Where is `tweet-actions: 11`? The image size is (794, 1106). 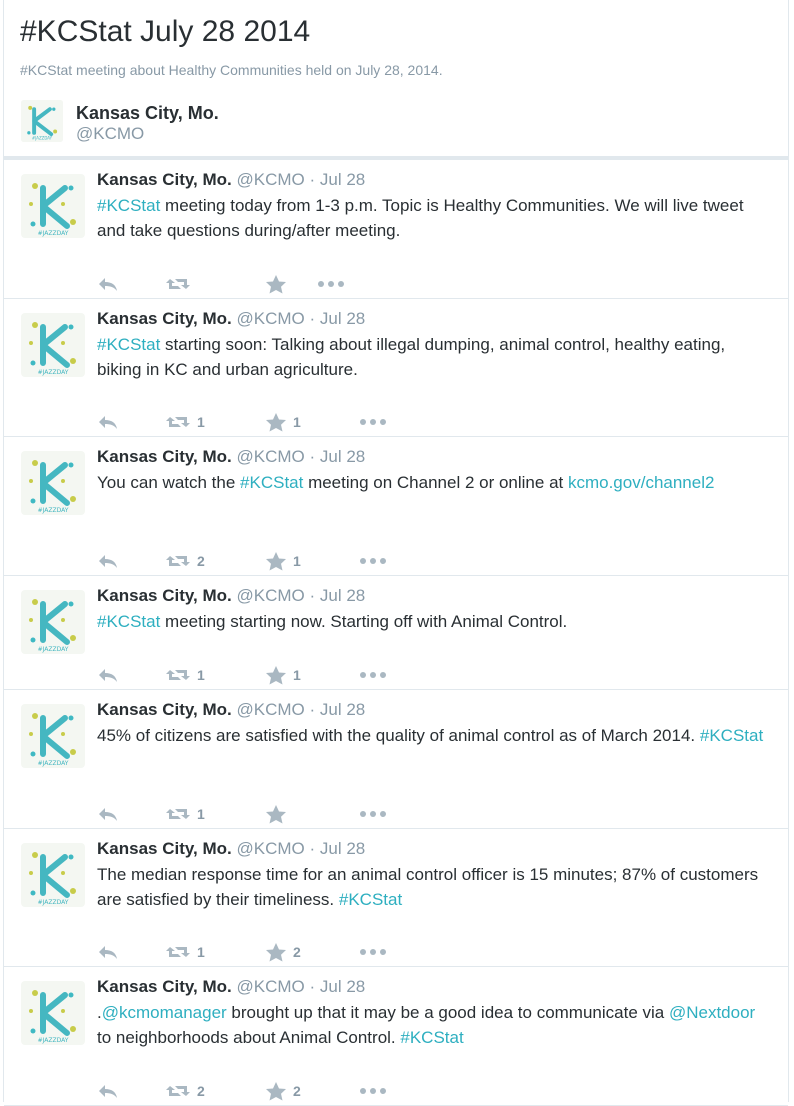 tweet-actions: 11 is located at coordinates (297, 422).